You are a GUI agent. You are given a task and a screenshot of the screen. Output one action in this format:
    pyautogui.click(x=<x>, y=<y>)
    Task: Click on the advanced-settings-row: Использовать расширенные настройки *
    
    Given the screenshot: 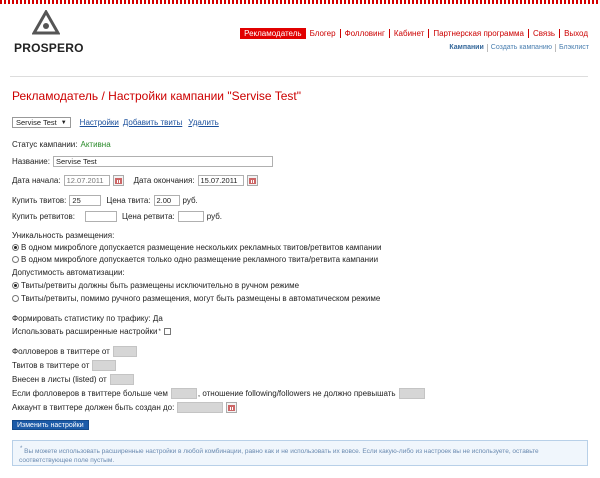 What is the action you would take?
    pyautogui.click(x=91, y=331)
    